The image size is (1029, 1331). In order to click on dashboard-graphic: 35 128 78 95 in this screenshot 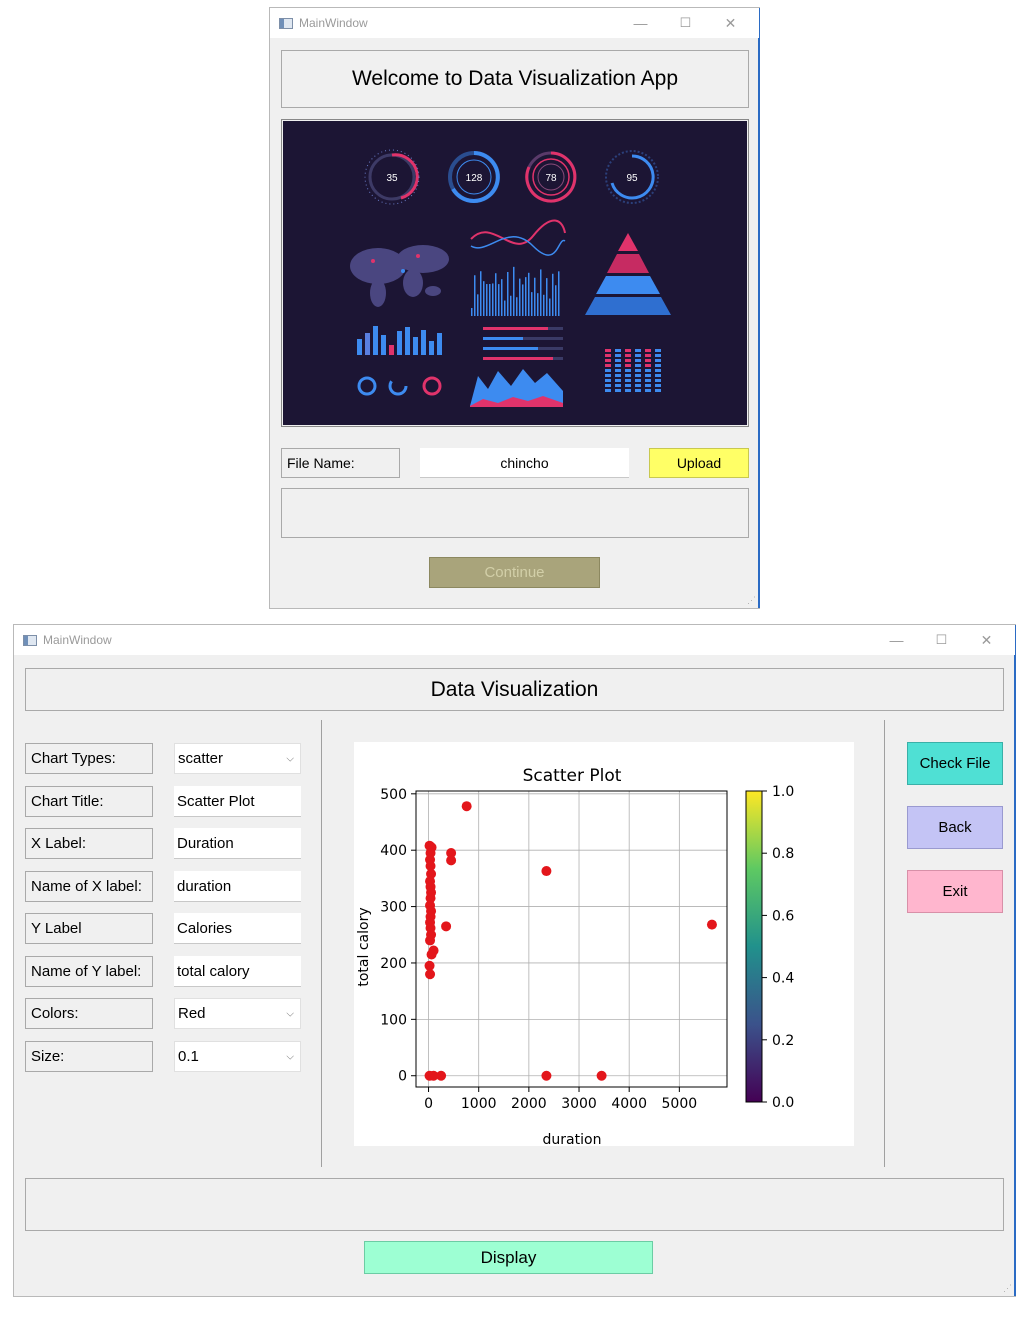, I will do `click(510, 278)`.